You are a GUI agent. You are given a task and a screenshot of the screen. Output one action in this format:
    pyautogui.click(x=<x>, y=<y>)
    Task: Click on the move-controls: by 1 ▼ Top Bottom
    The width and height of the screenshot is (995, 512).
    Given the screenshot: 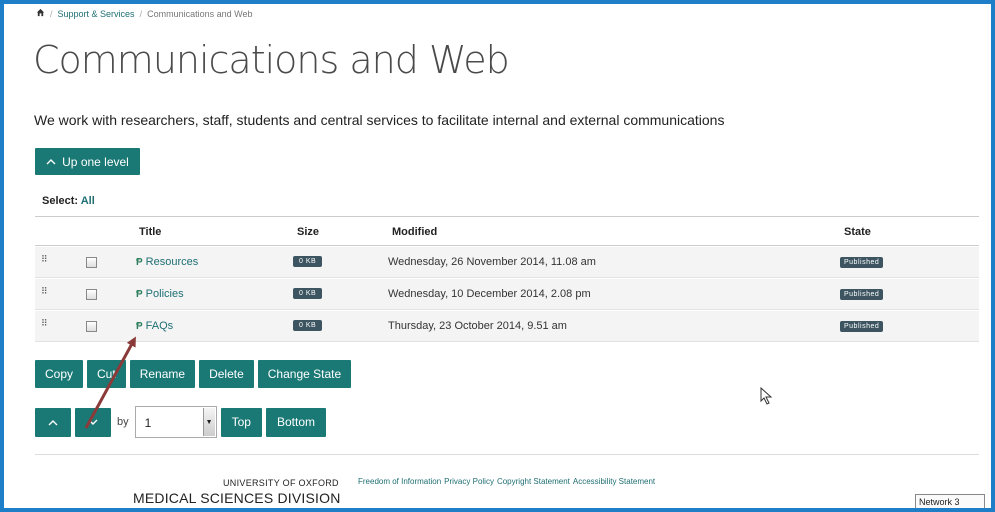 What is the action you would take?
    pyautogui.click(x=180, y=422)
    